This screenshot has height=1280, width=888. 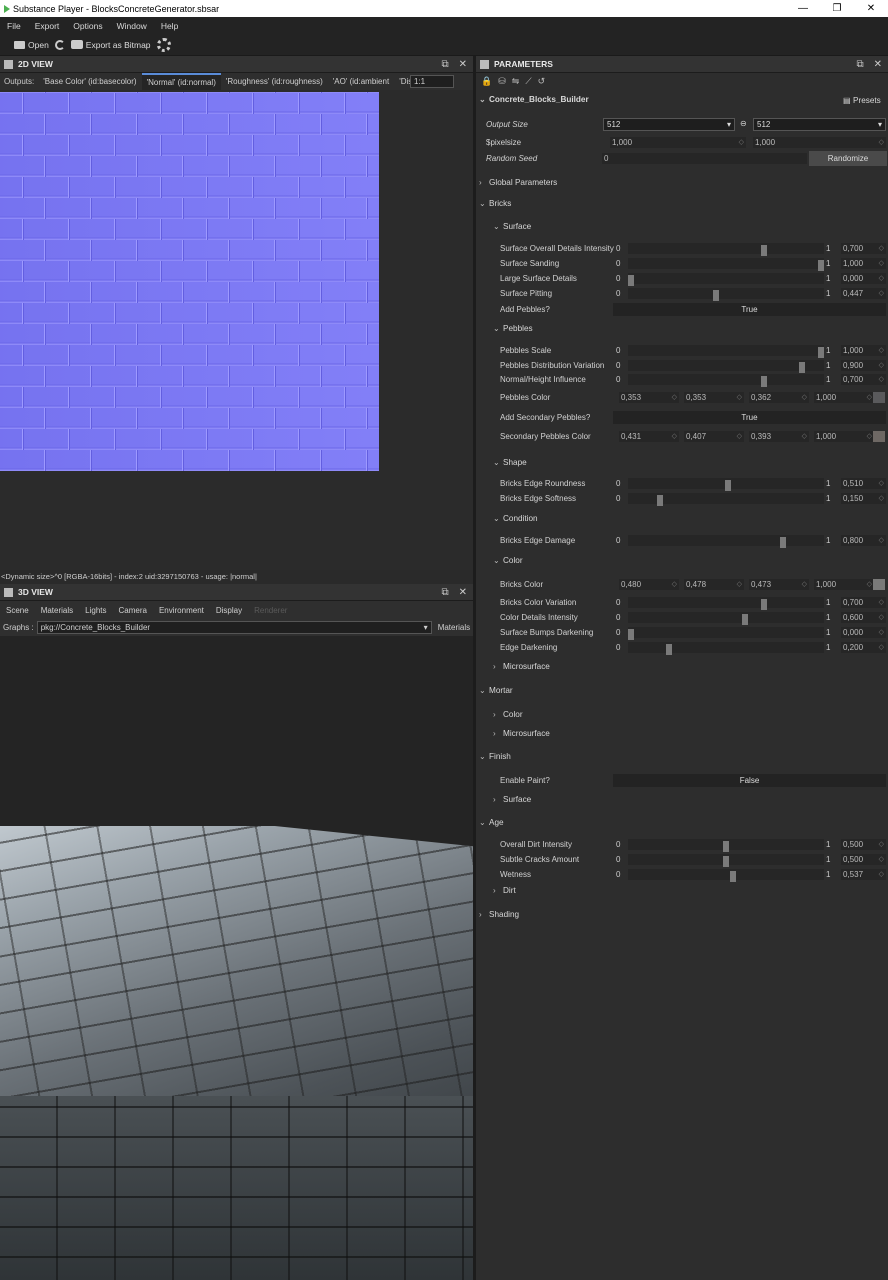 What do you see at coordinates (516, 81) in the screenshot?
I see `link-icon: ⇋` at bounding box center [516, 81].